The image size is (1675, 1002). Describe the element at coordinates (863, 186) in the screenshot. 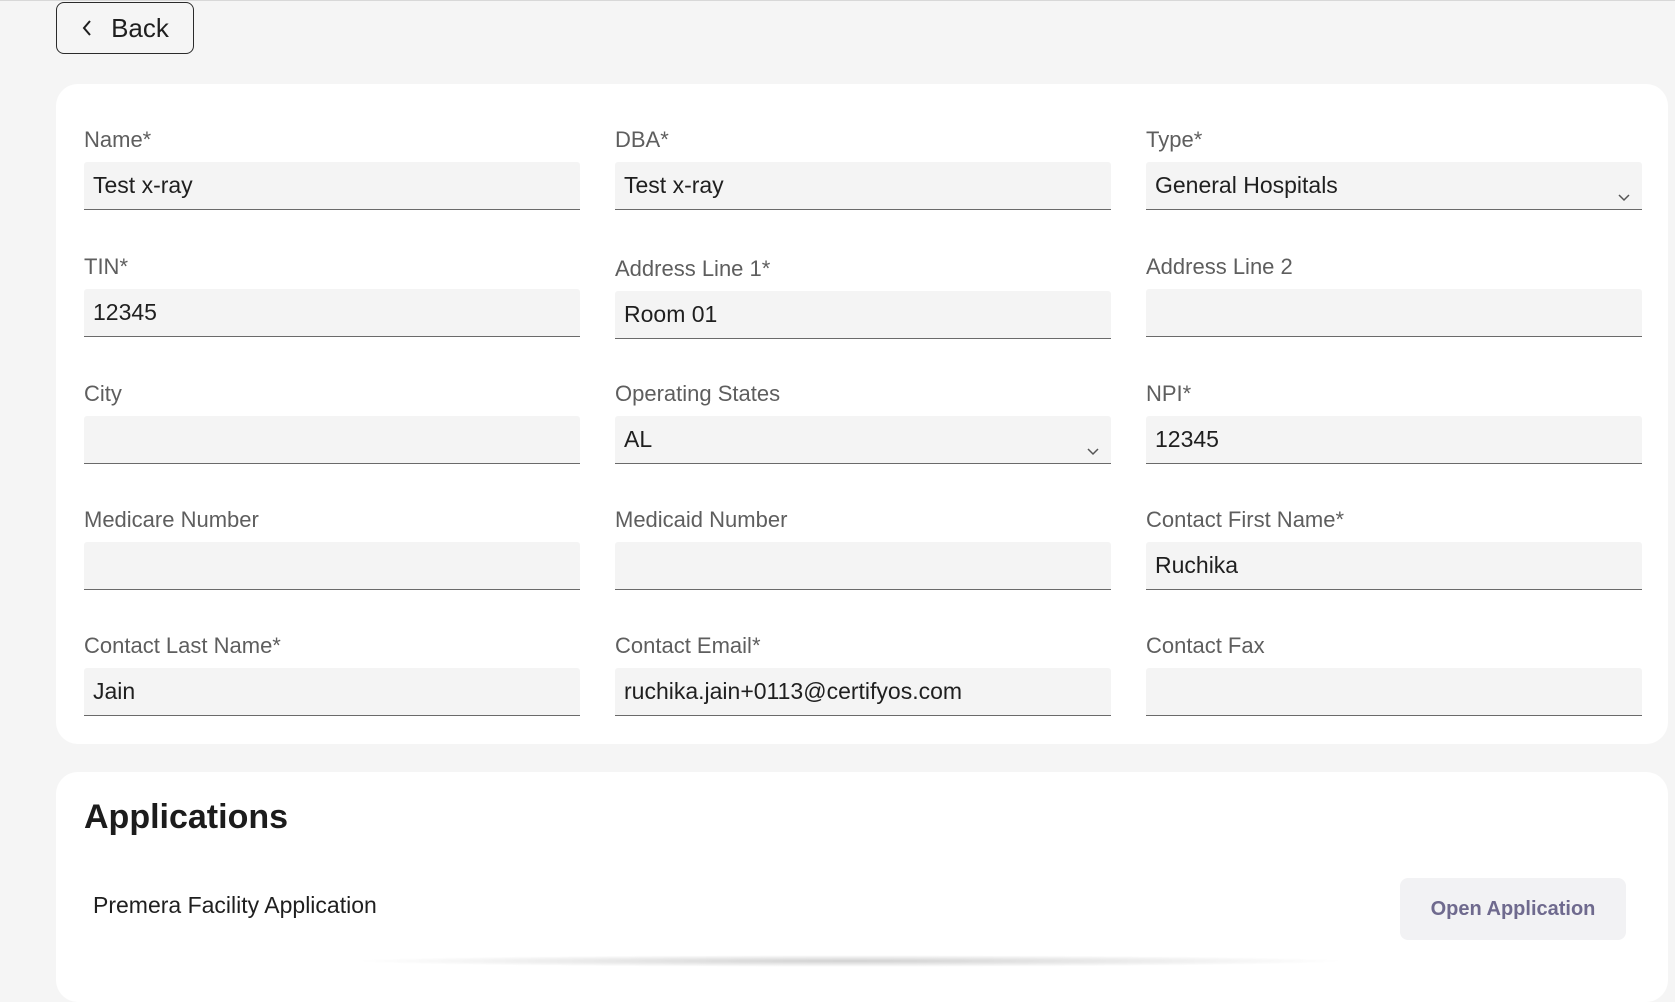

I see `dba-input: Test x-ray` at that location.